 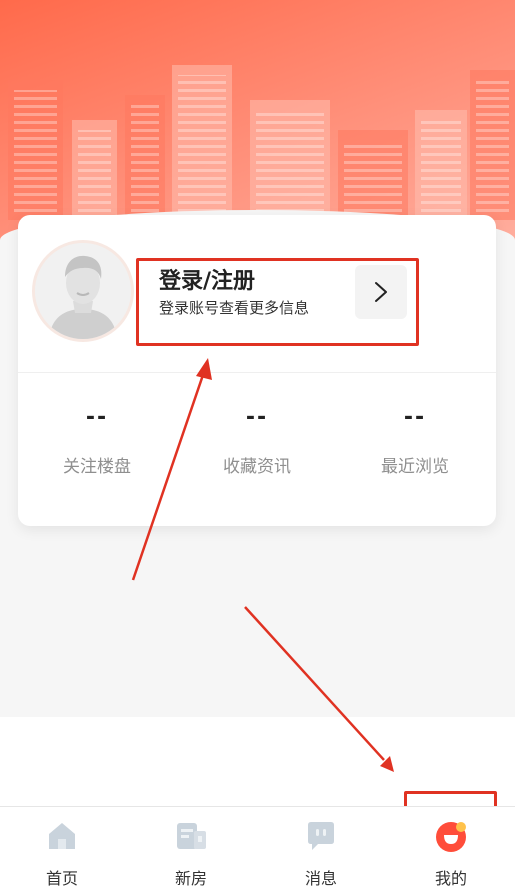 What do you see at coordinates (62, 854) in the screenshot?
I see `tab-home: 首页` at bounding box center [62, 854].